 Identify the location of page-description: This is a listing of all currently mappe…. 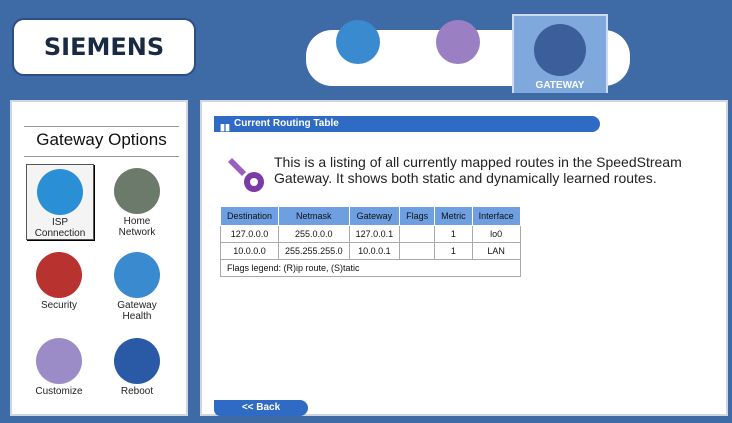
(478, 170).